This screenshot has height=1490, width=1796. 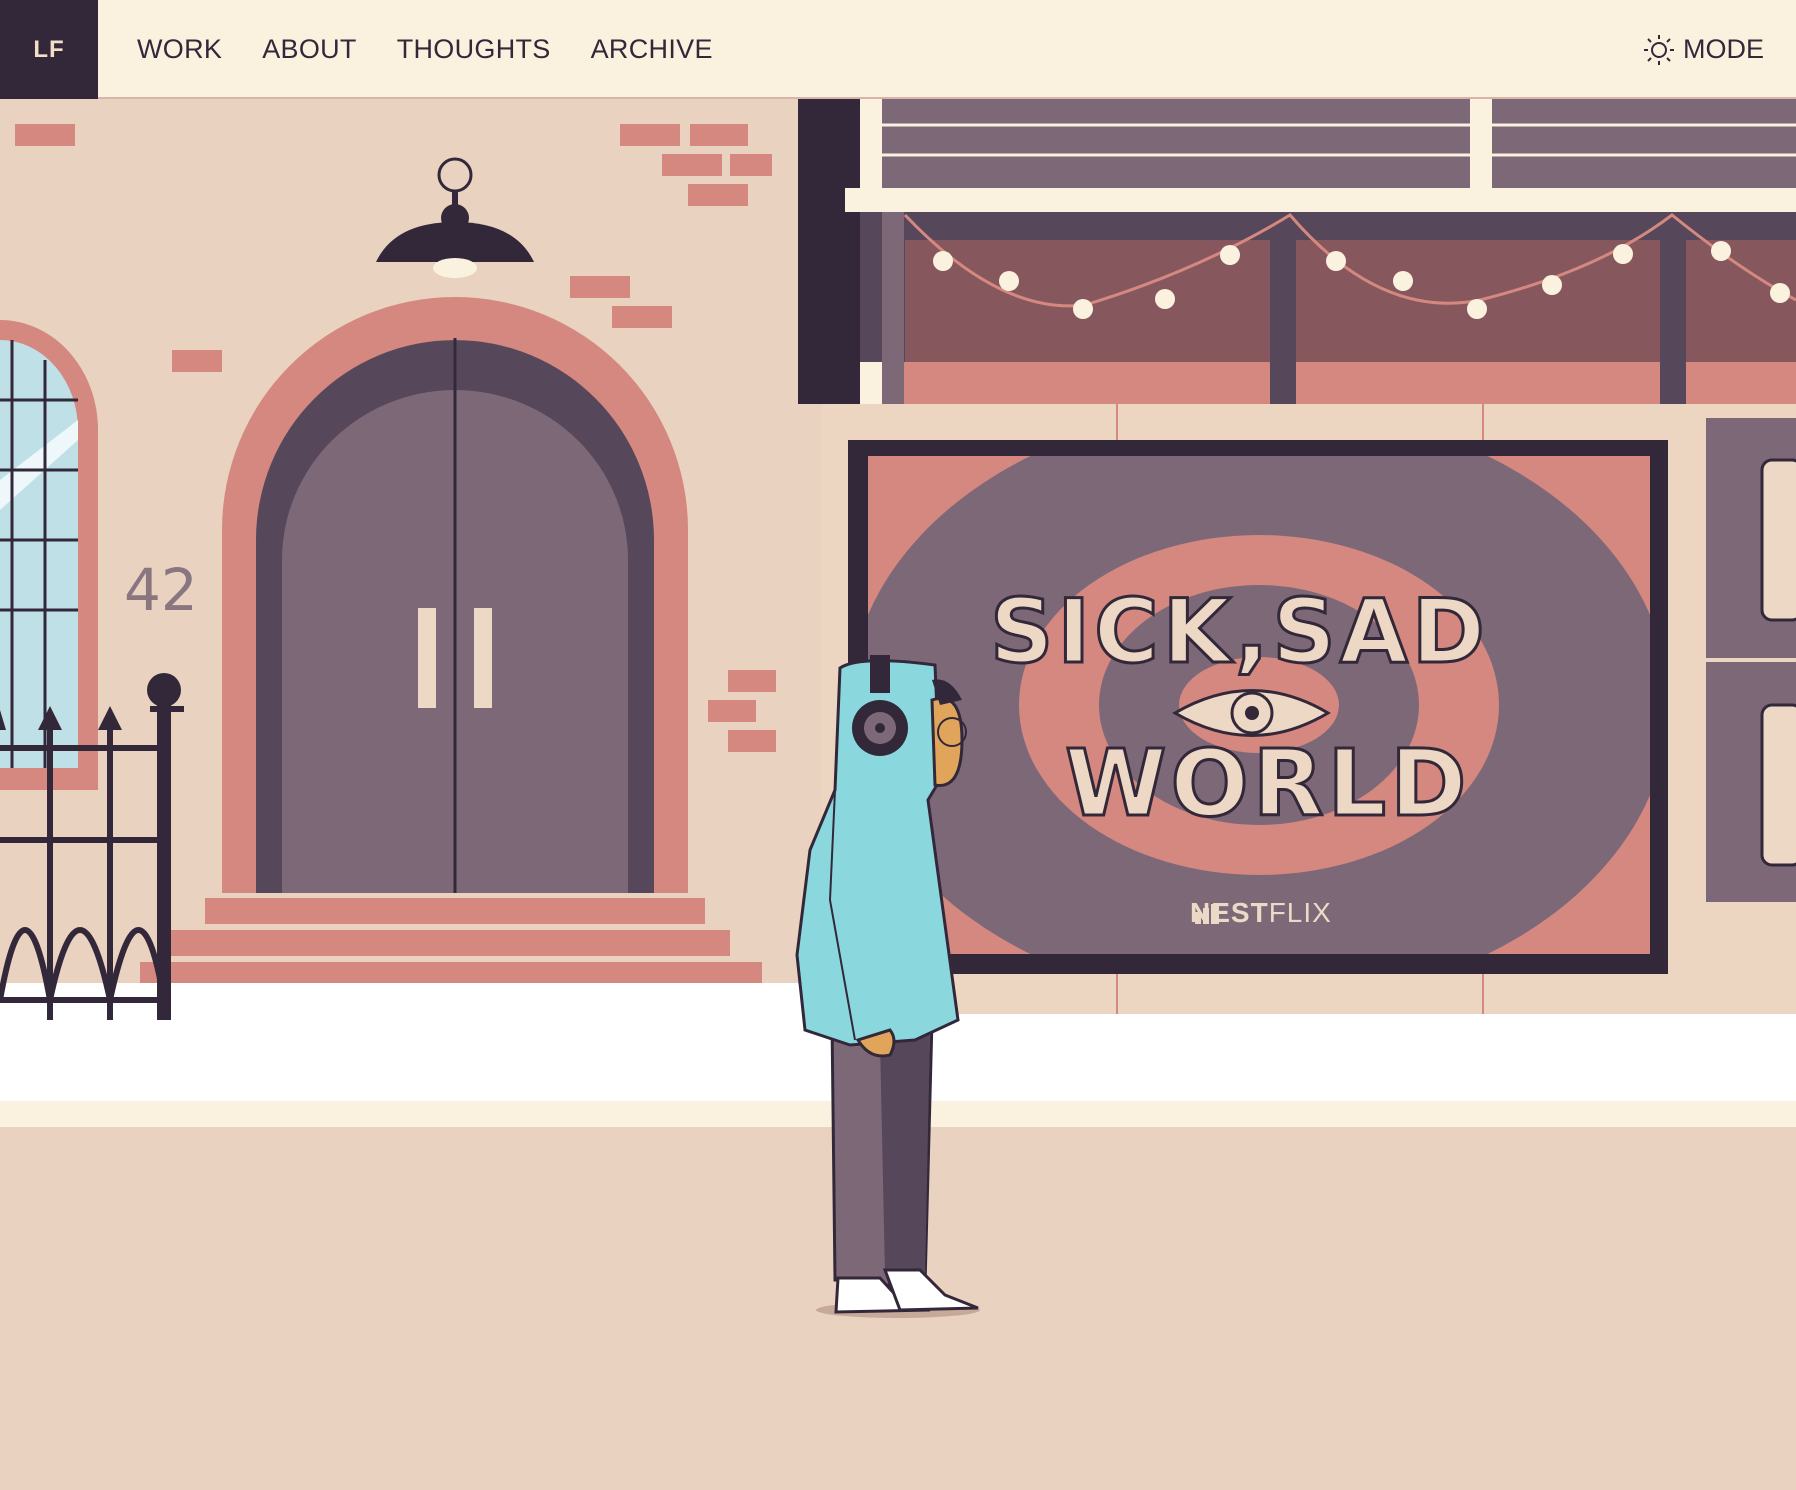 I want to click on top-navbar: LF WORK ABOUT THOUGHTS ARCHIVE MODE, so click(x=898, y=49).